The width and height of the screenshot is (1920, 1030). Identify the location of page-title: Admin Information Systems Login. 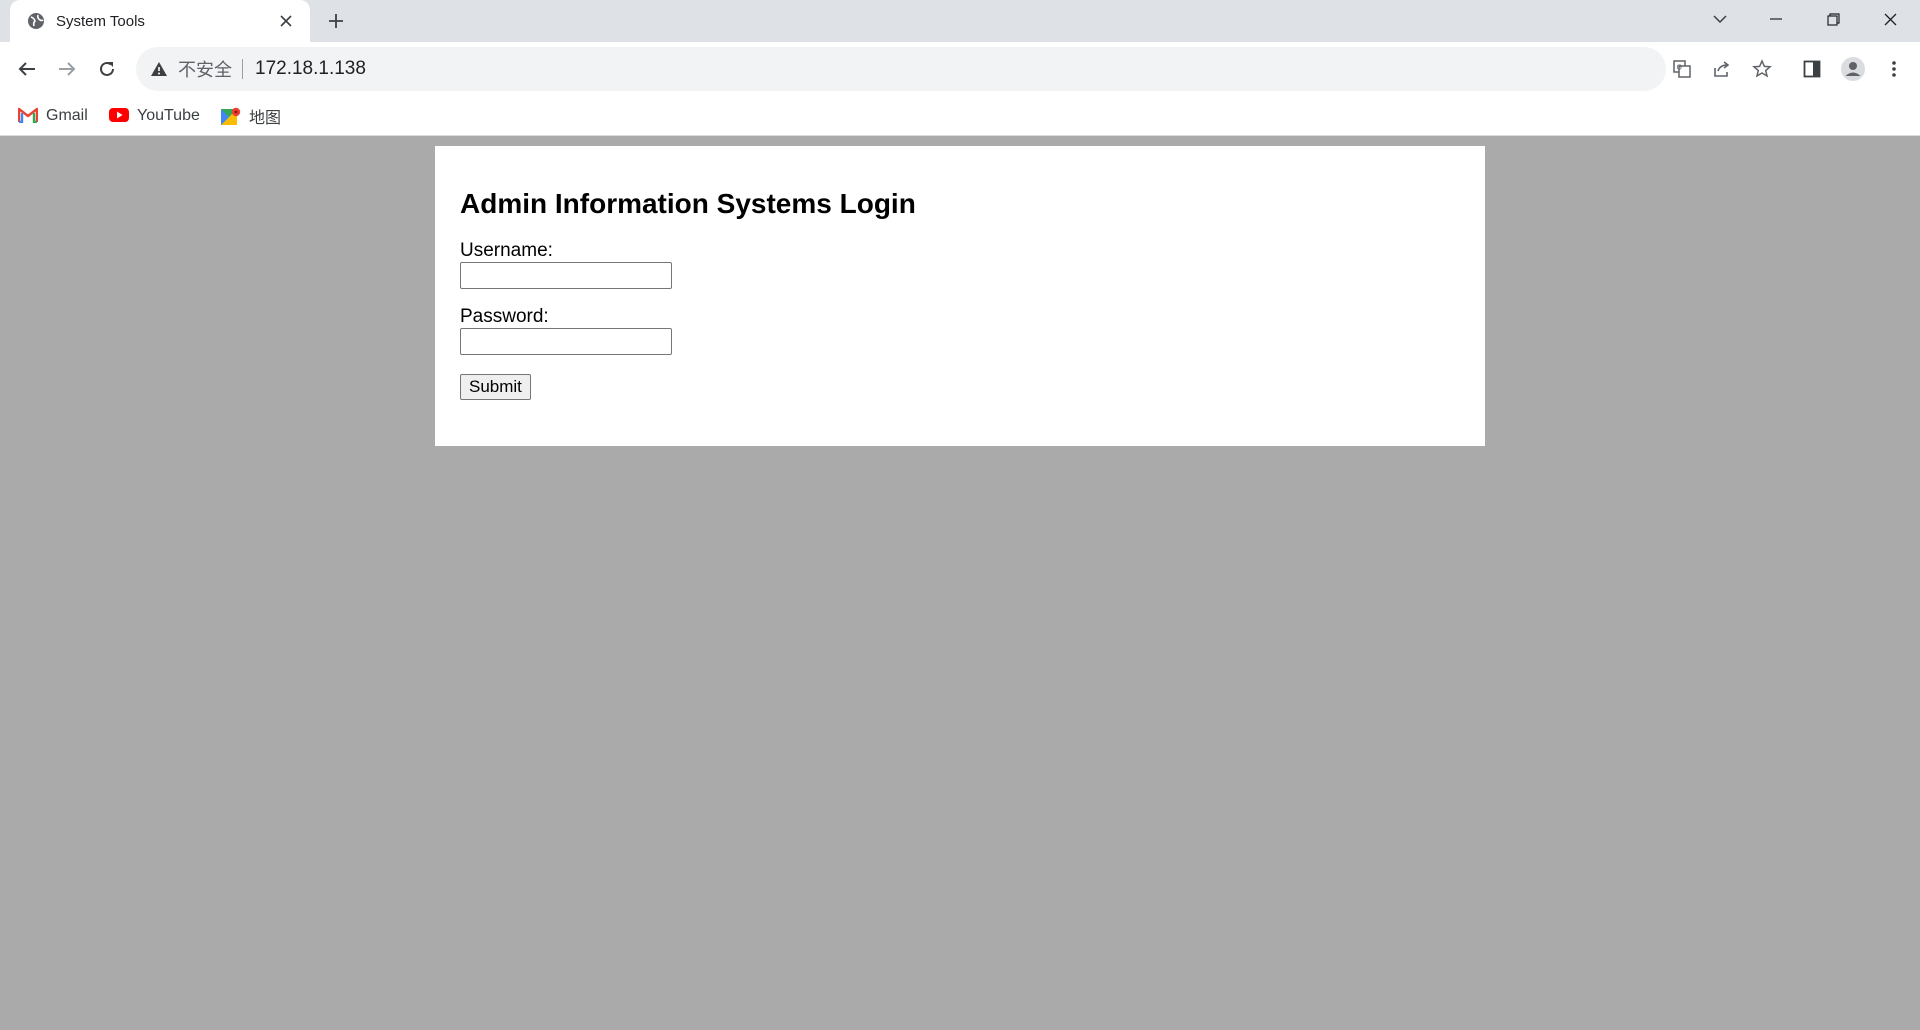
(688, 203).